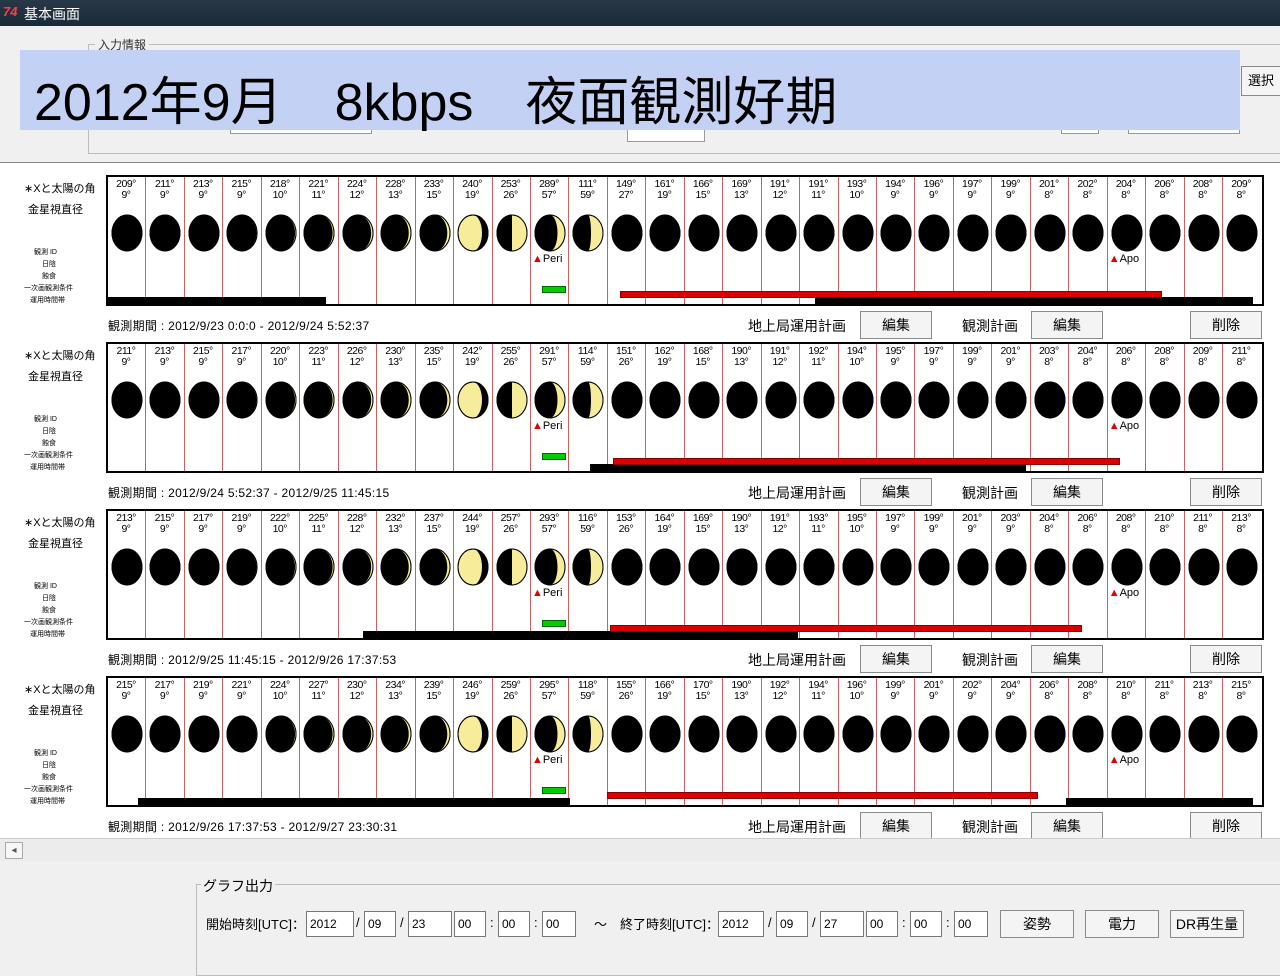 The height and width of the screenshot is (976, 1280). I want to click on angle-cell: 209° 9°, so click(126, 190).